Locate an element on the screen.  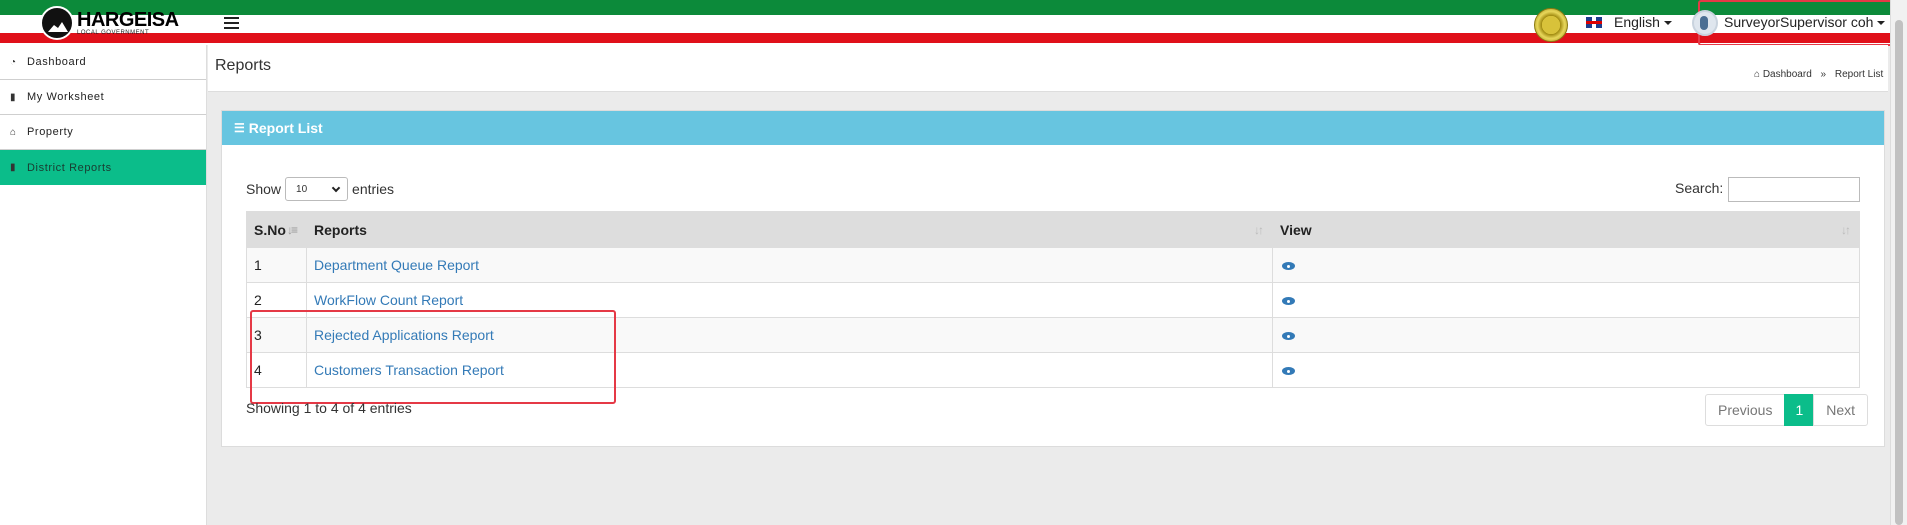
header-red-stripe is located at coordinates (953, 38).